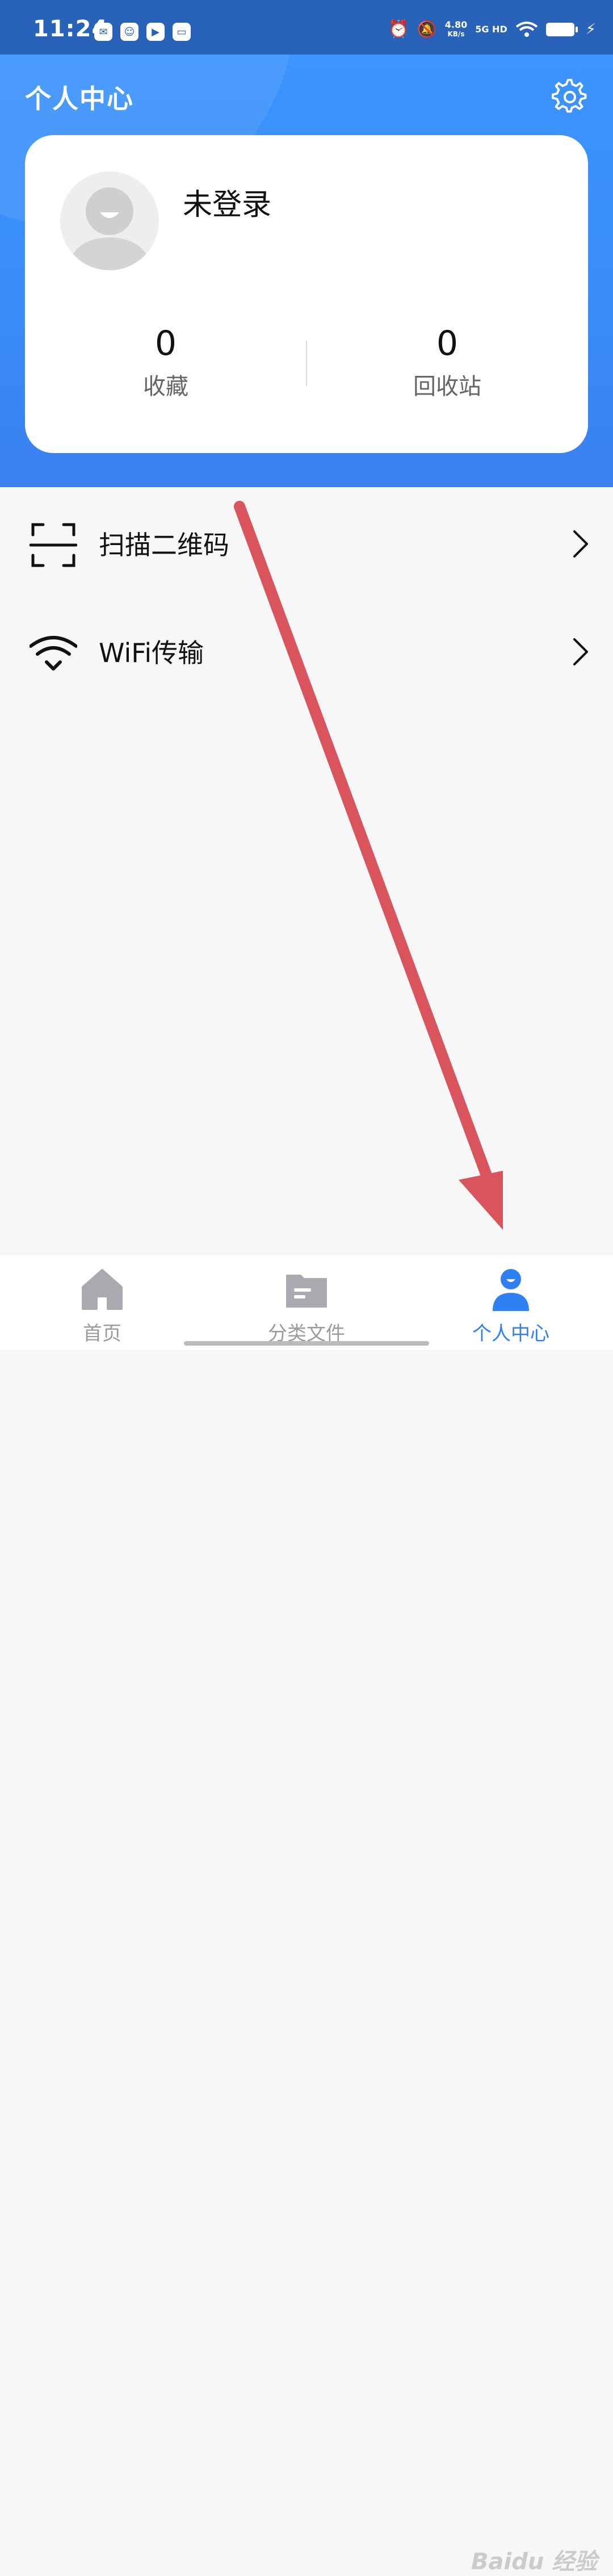 Image resolution: width=613 pixels, height=2576 pixels. What do you see at coordinates (398, 29) in the screenshot?
I see `alarm-icon: ⏰` at bounding box center [398, 29].